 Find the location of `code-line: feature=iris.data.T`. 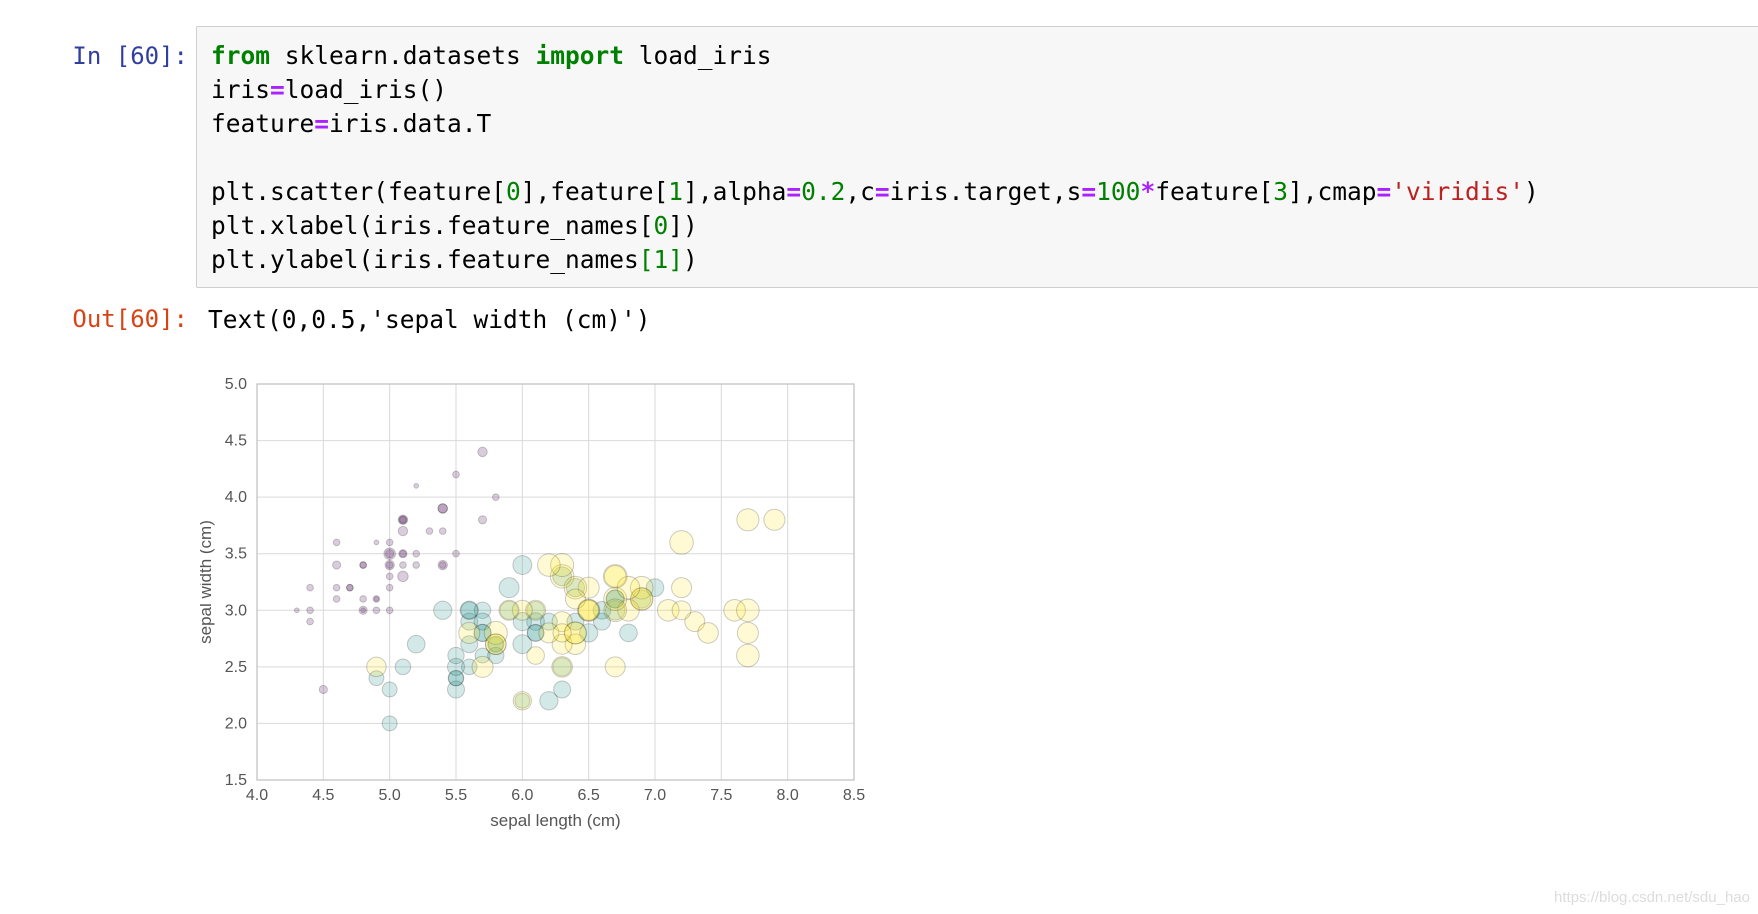

code-line: feature=iris.data.T is located at coordinates (984, 124).